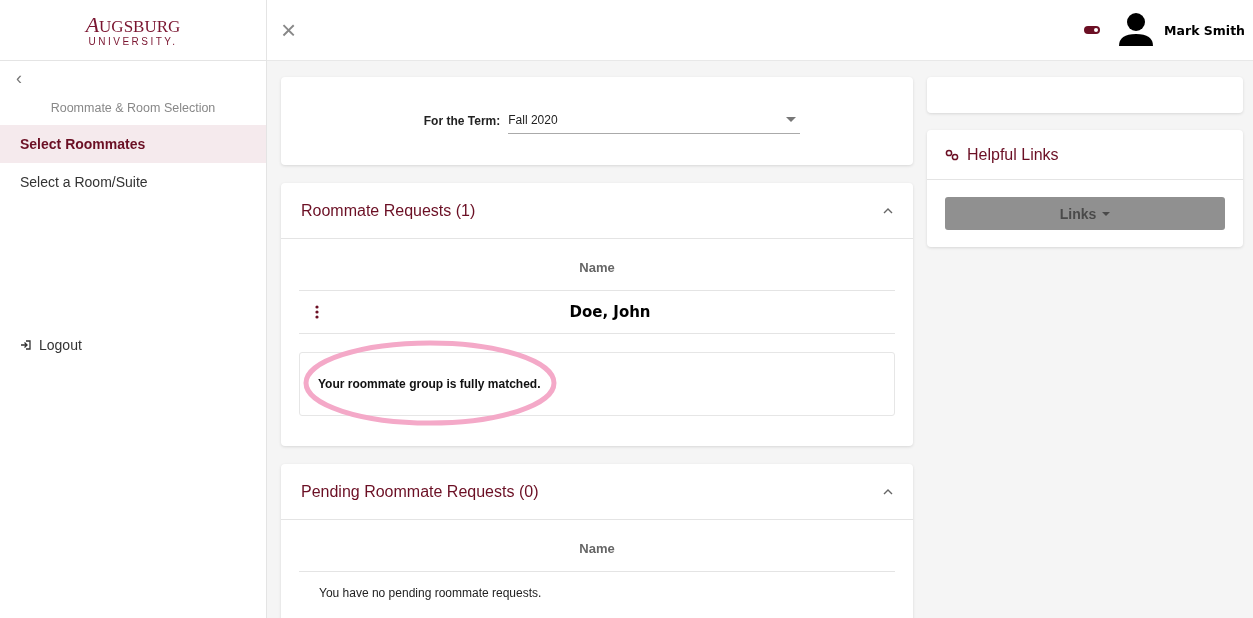 The height and width of the screenshot is (618, 1253). I want to click on section-heading: Roommate & Room Selection, so click(133, 108).